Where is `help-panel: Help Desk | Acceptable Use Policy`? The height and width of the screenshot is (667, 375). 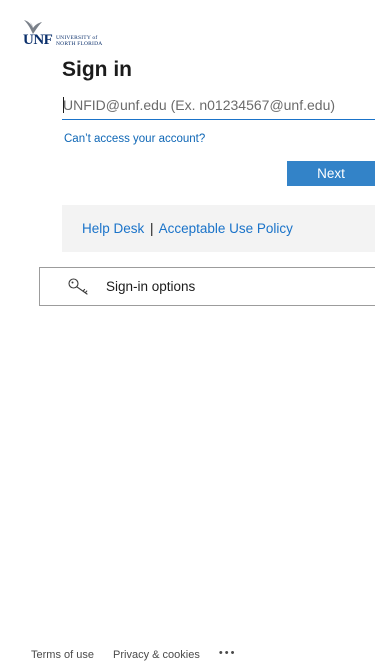 help-panel: Help Desk | Acceptable Use Policy is located at coordinates (218, 228).